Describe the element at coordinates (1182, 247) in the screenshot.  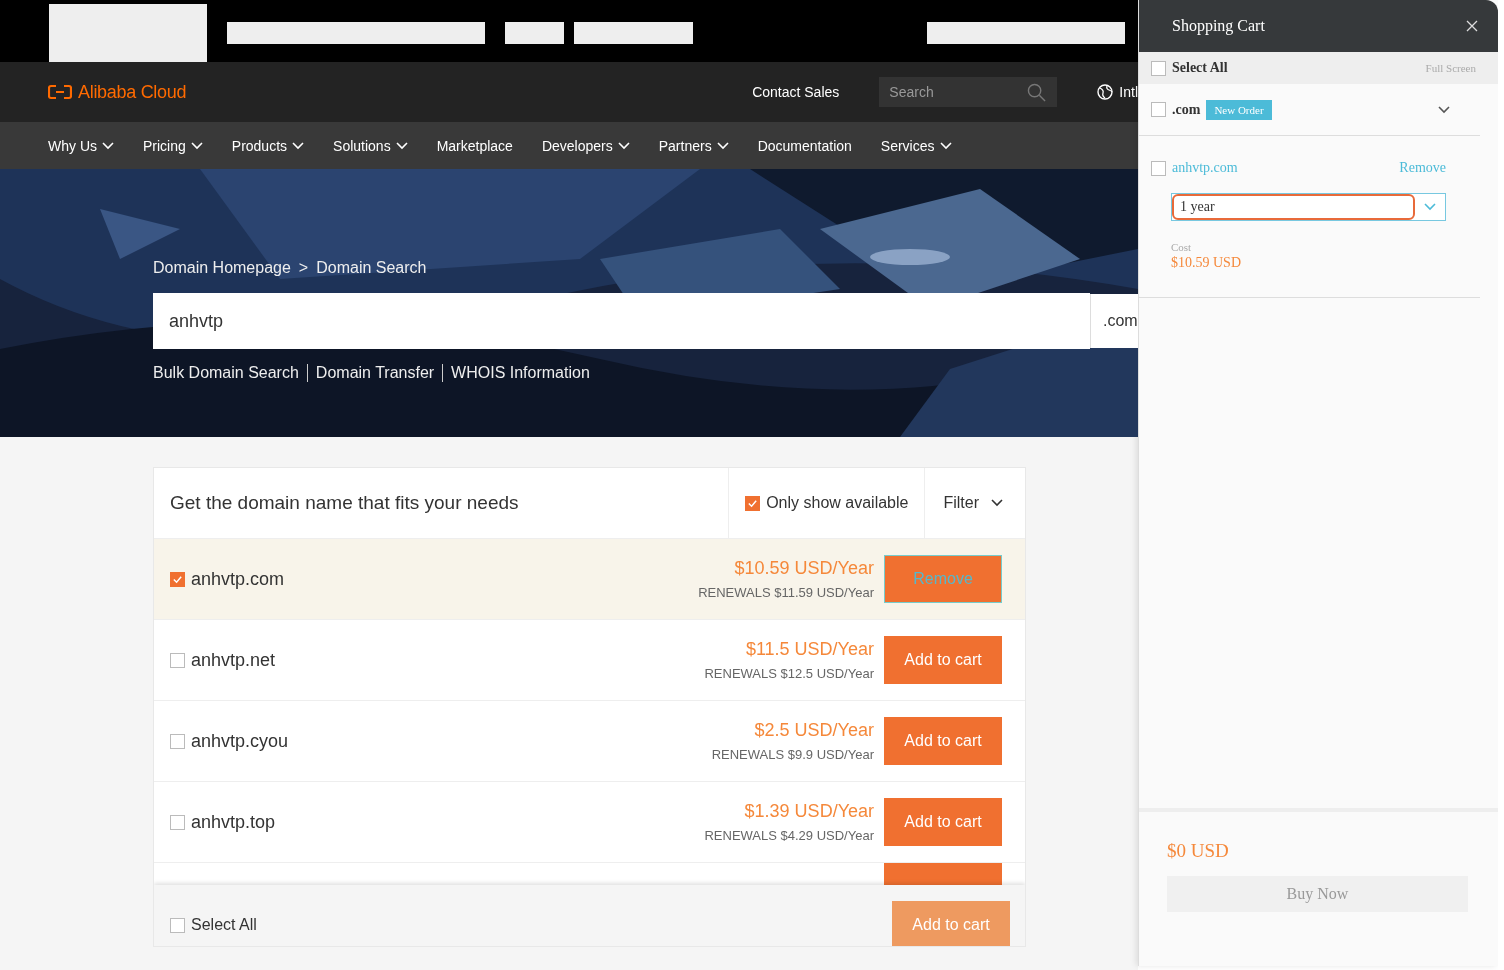
I see `cost-label: Cost` at that location.